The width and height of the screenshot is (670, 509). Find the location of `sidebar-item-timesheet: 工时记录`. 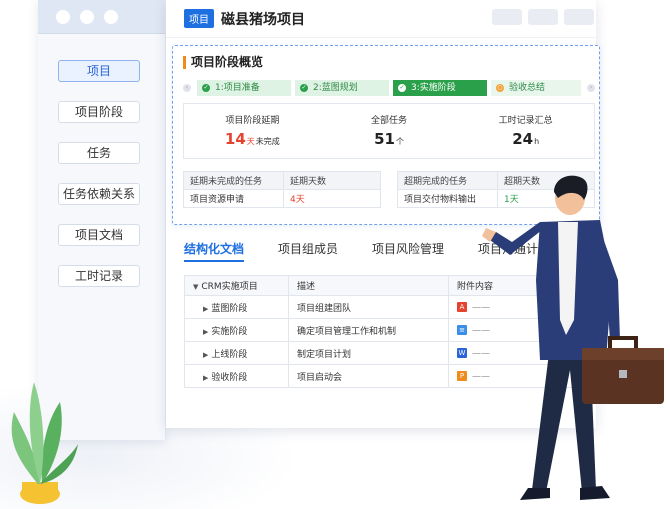

sidebar-item-timesheet: 工时记录 is located at coordinates (99, 276).